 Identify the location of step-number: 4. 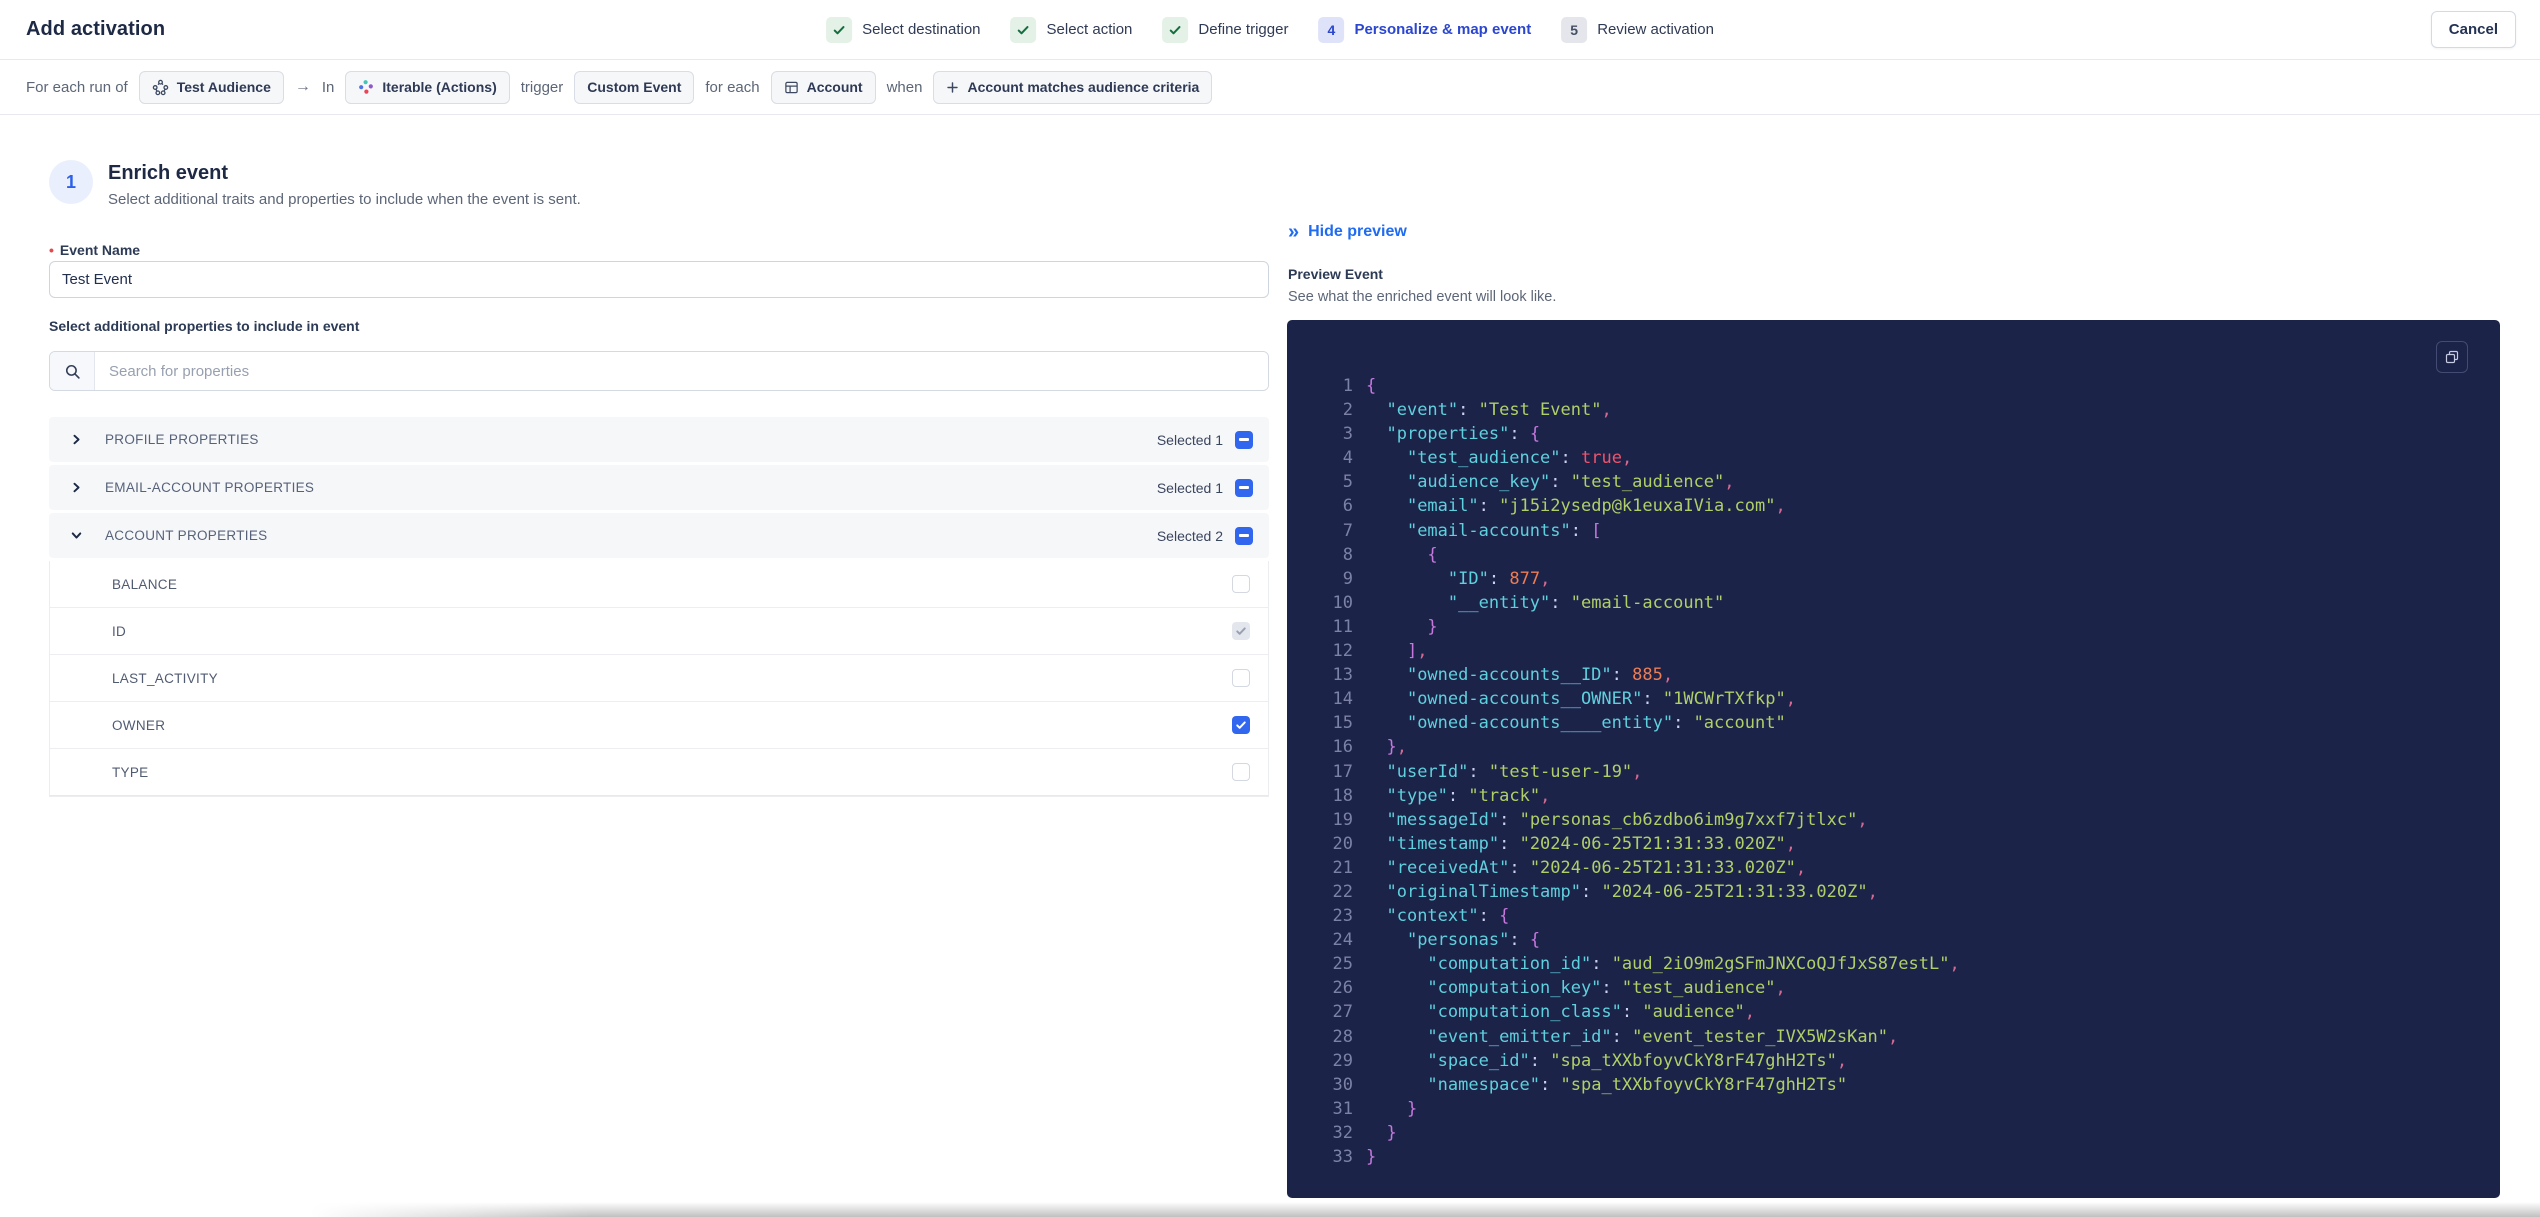
(1331, 29).